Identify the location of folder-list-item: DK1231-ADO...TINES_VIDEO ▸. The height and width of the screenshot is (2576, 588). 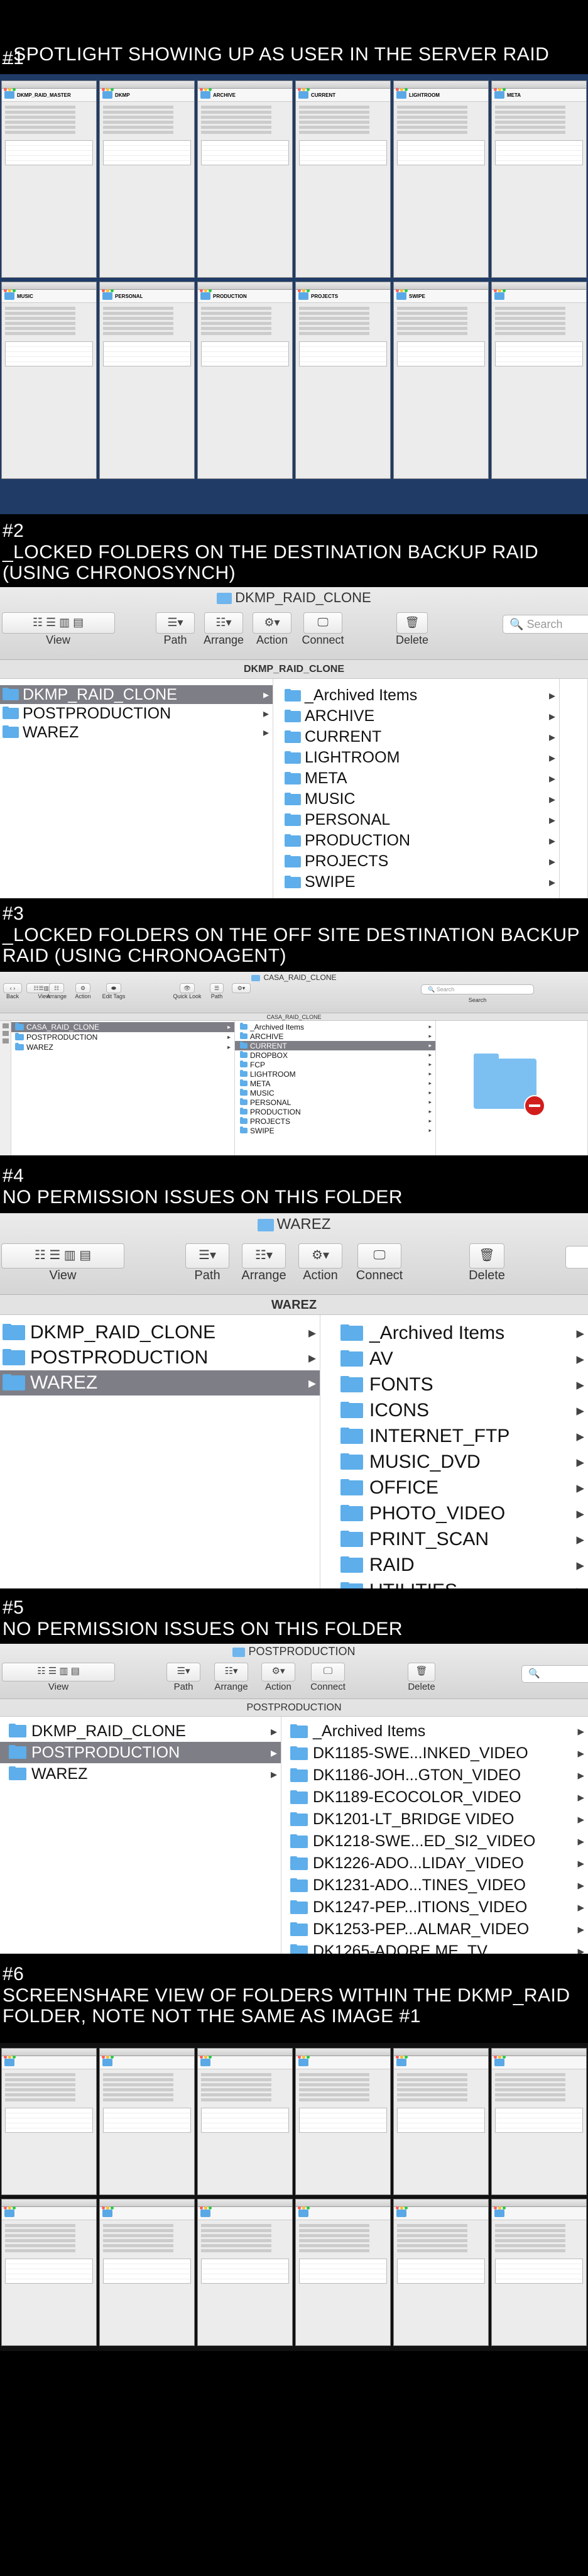
(434, 1885).